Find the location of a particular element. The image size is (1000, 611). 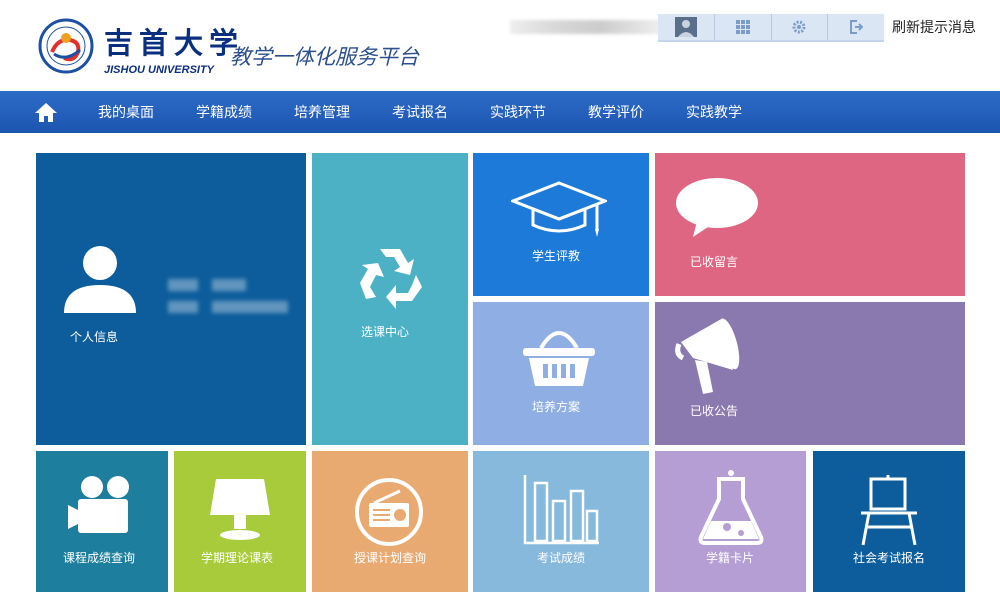

tile-exam-results: 考试成绩 is located at coordinates (561, 521).